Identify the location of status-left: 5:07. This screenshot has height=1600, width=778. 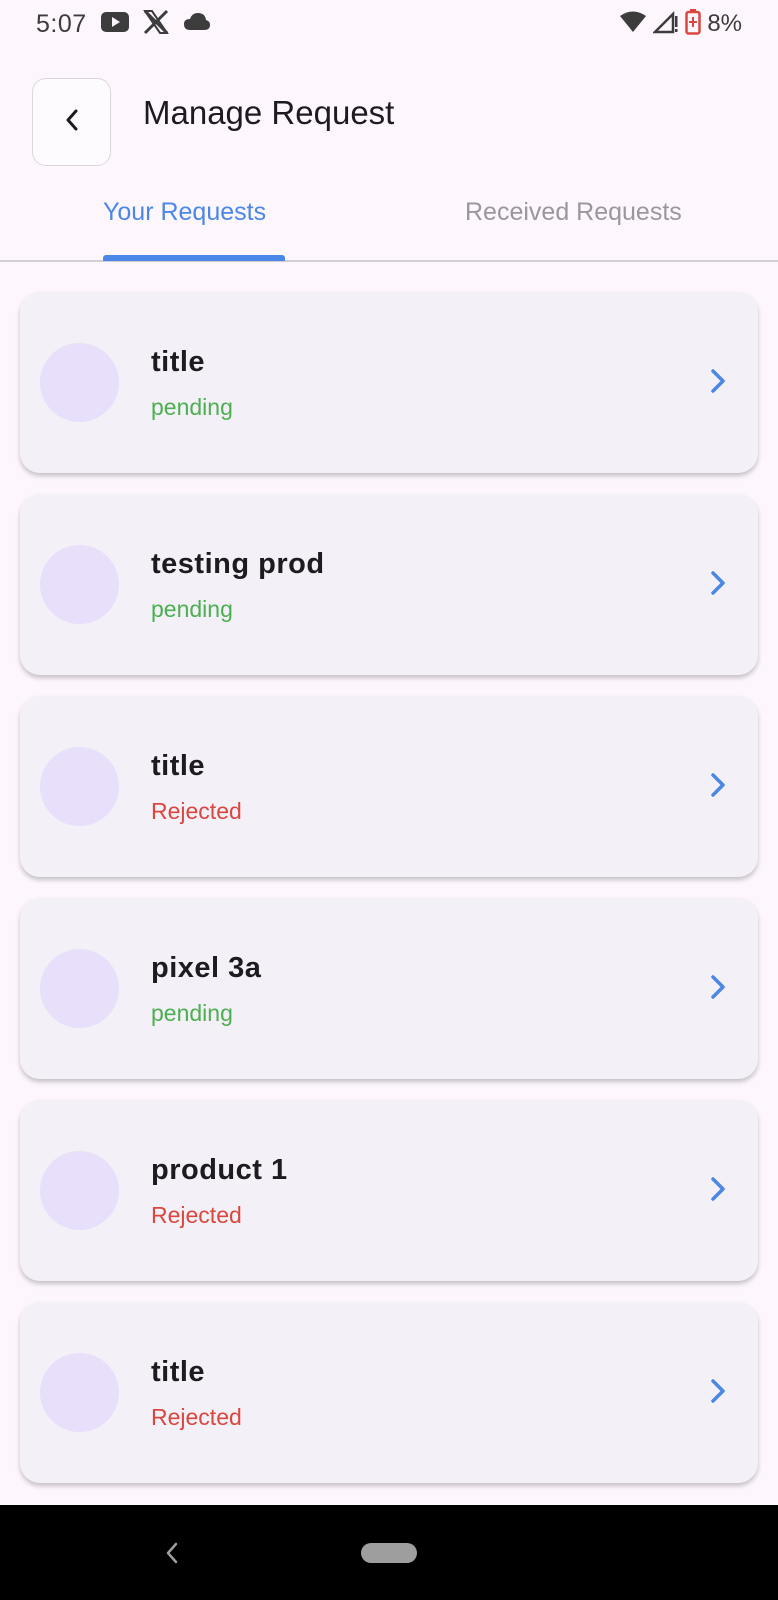
(123, 24).